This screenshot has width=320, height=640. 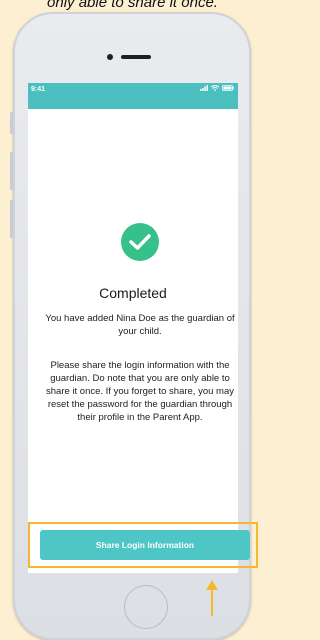 I want to click on status-time: 9:41, so click(x=38, y=89).